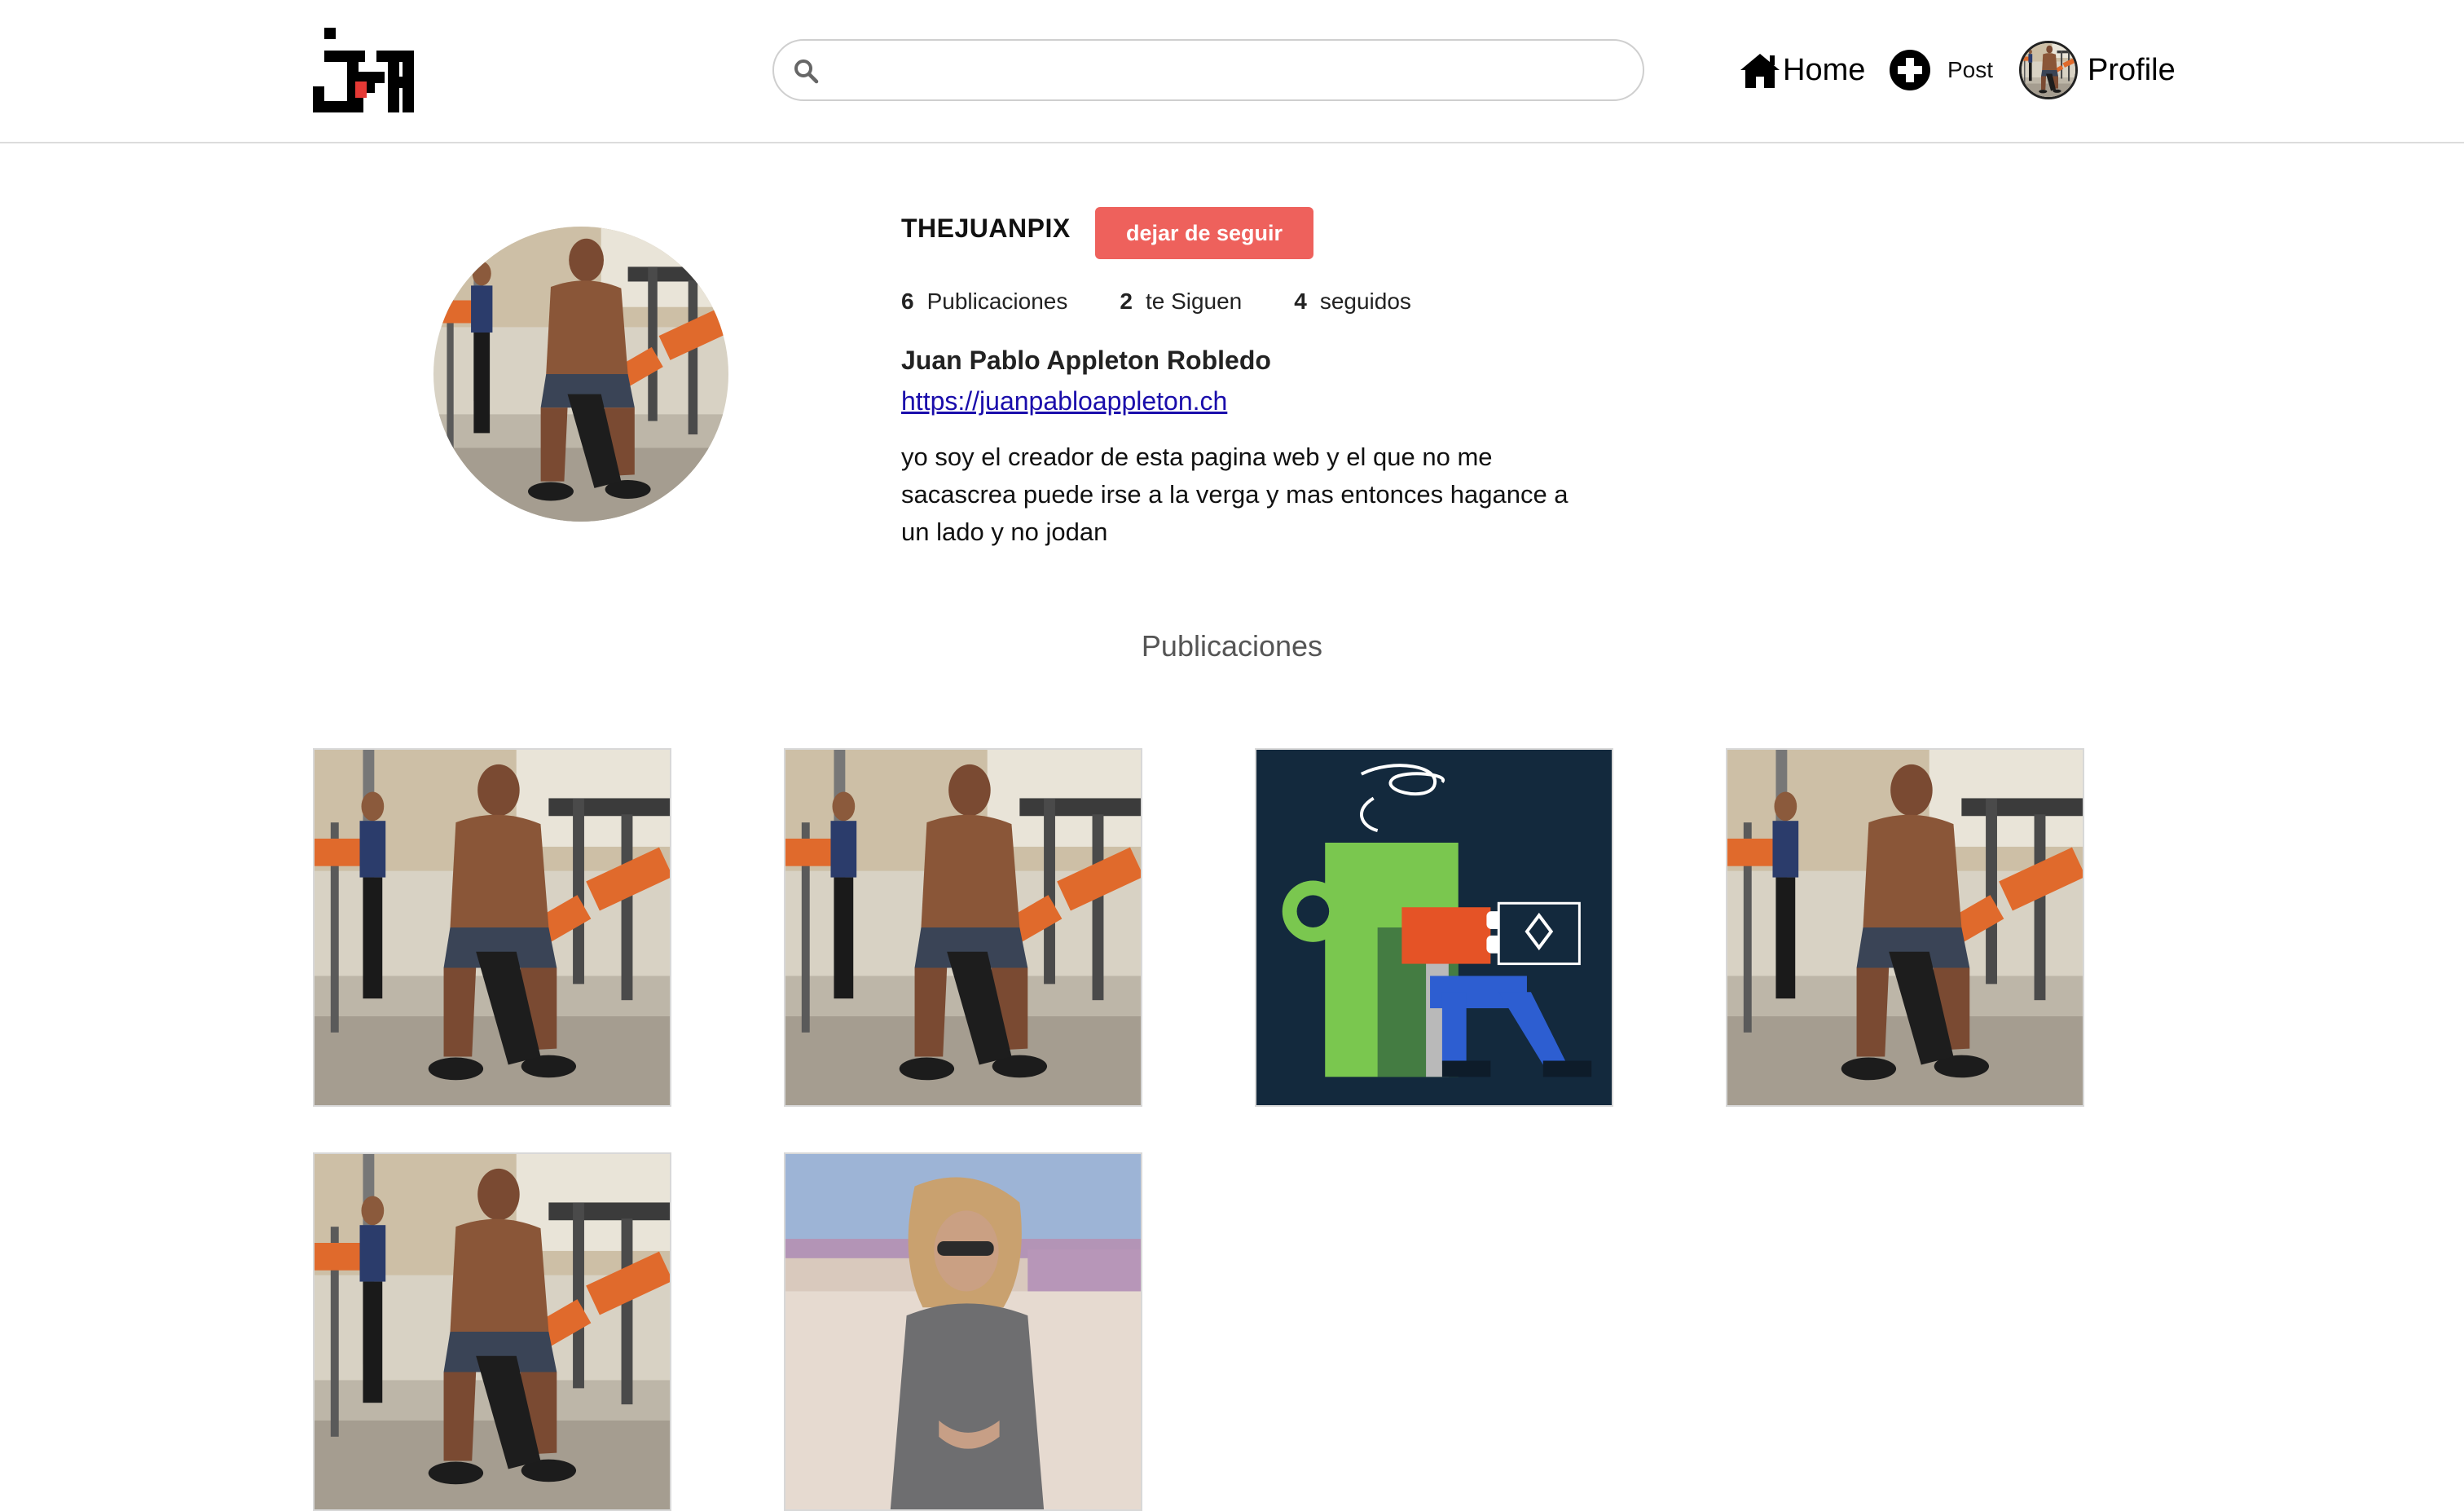  What do you see at coordinates (1970, 69) in the screenshot?
I see `nav-post-label: Post` at bounding box center [1970, 69].